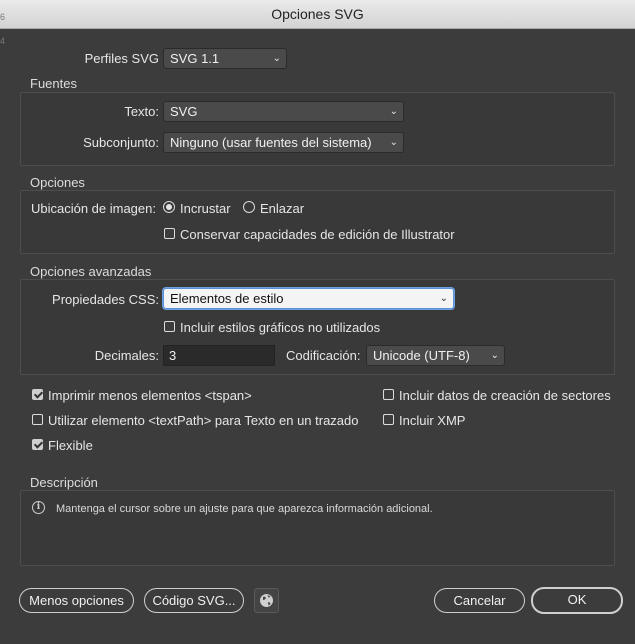  I want to click on ok-button: OK, so click(577, 600).